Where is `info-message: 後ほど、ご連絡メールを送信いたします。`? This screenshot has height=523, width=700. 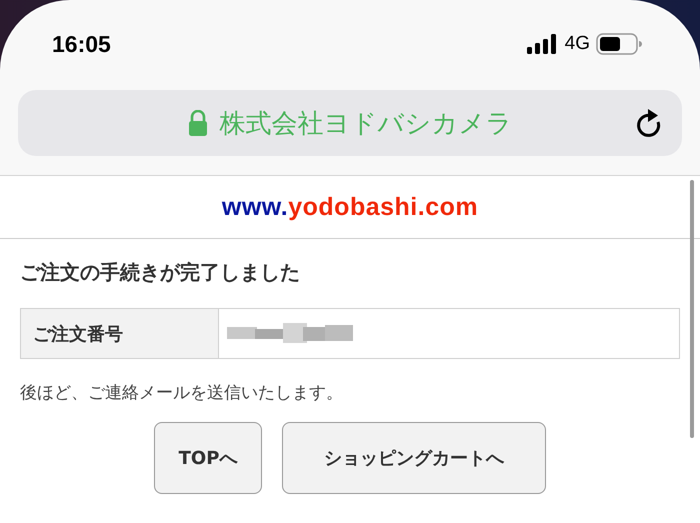
info-message: 後ほど、ご連絡メールを送信いたします。 is located at coordinates (182, 393).